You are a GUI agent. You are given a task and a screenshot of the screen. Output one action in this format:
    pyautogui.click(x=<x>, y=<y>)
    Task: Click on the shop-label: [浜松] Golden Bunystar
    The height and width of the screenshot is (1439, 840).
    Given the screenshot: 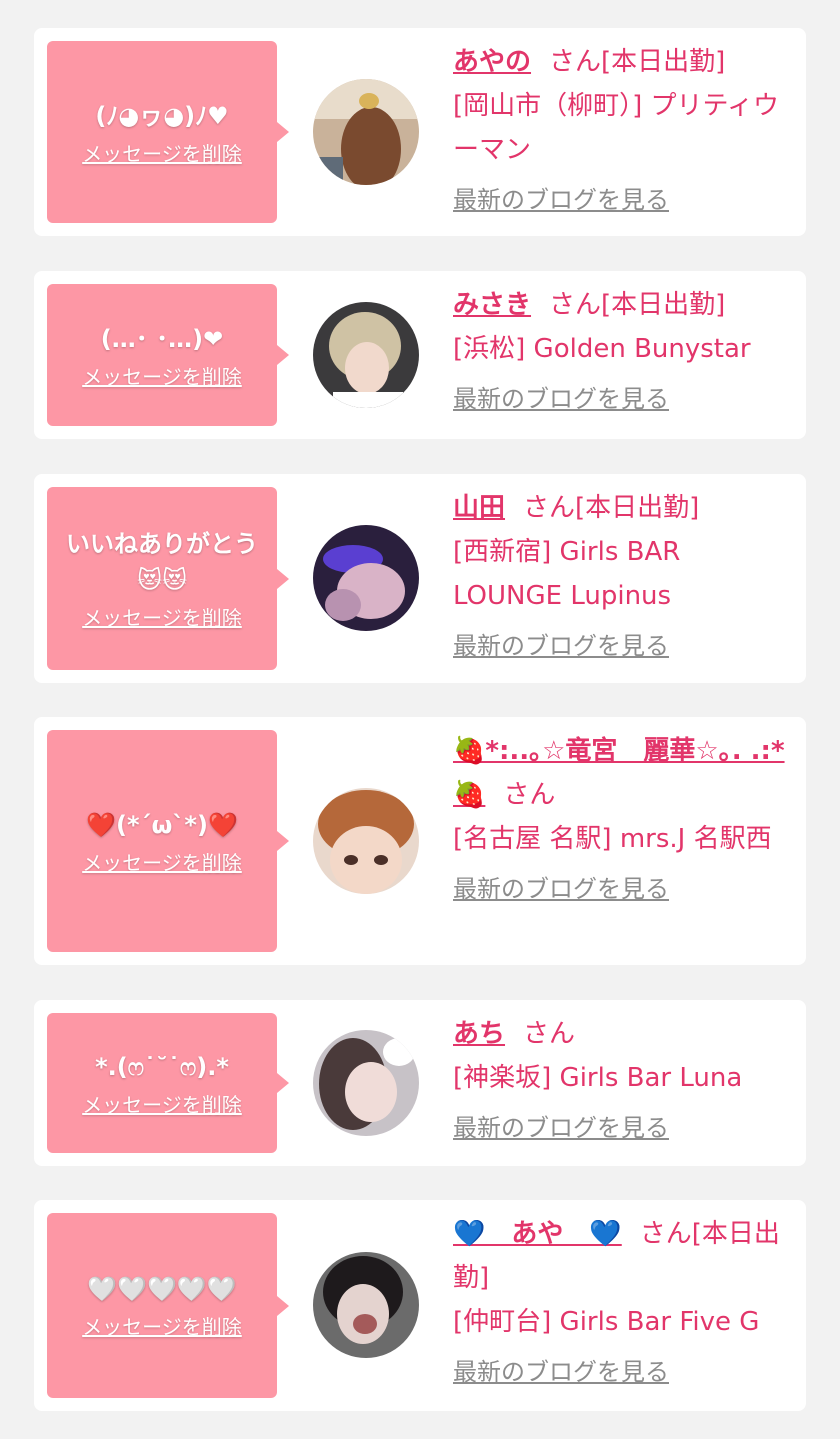 What is the action you would take?
    pyautogui.click(x=602, y=349)
    